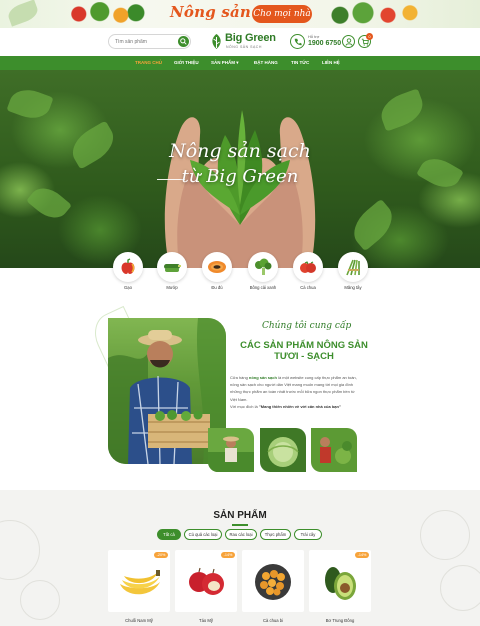 Image resolution: width=480 pixels, height=626 pixels. I want to click on hotline: Hỗ trợ 1900 6750, so click(316, 42).